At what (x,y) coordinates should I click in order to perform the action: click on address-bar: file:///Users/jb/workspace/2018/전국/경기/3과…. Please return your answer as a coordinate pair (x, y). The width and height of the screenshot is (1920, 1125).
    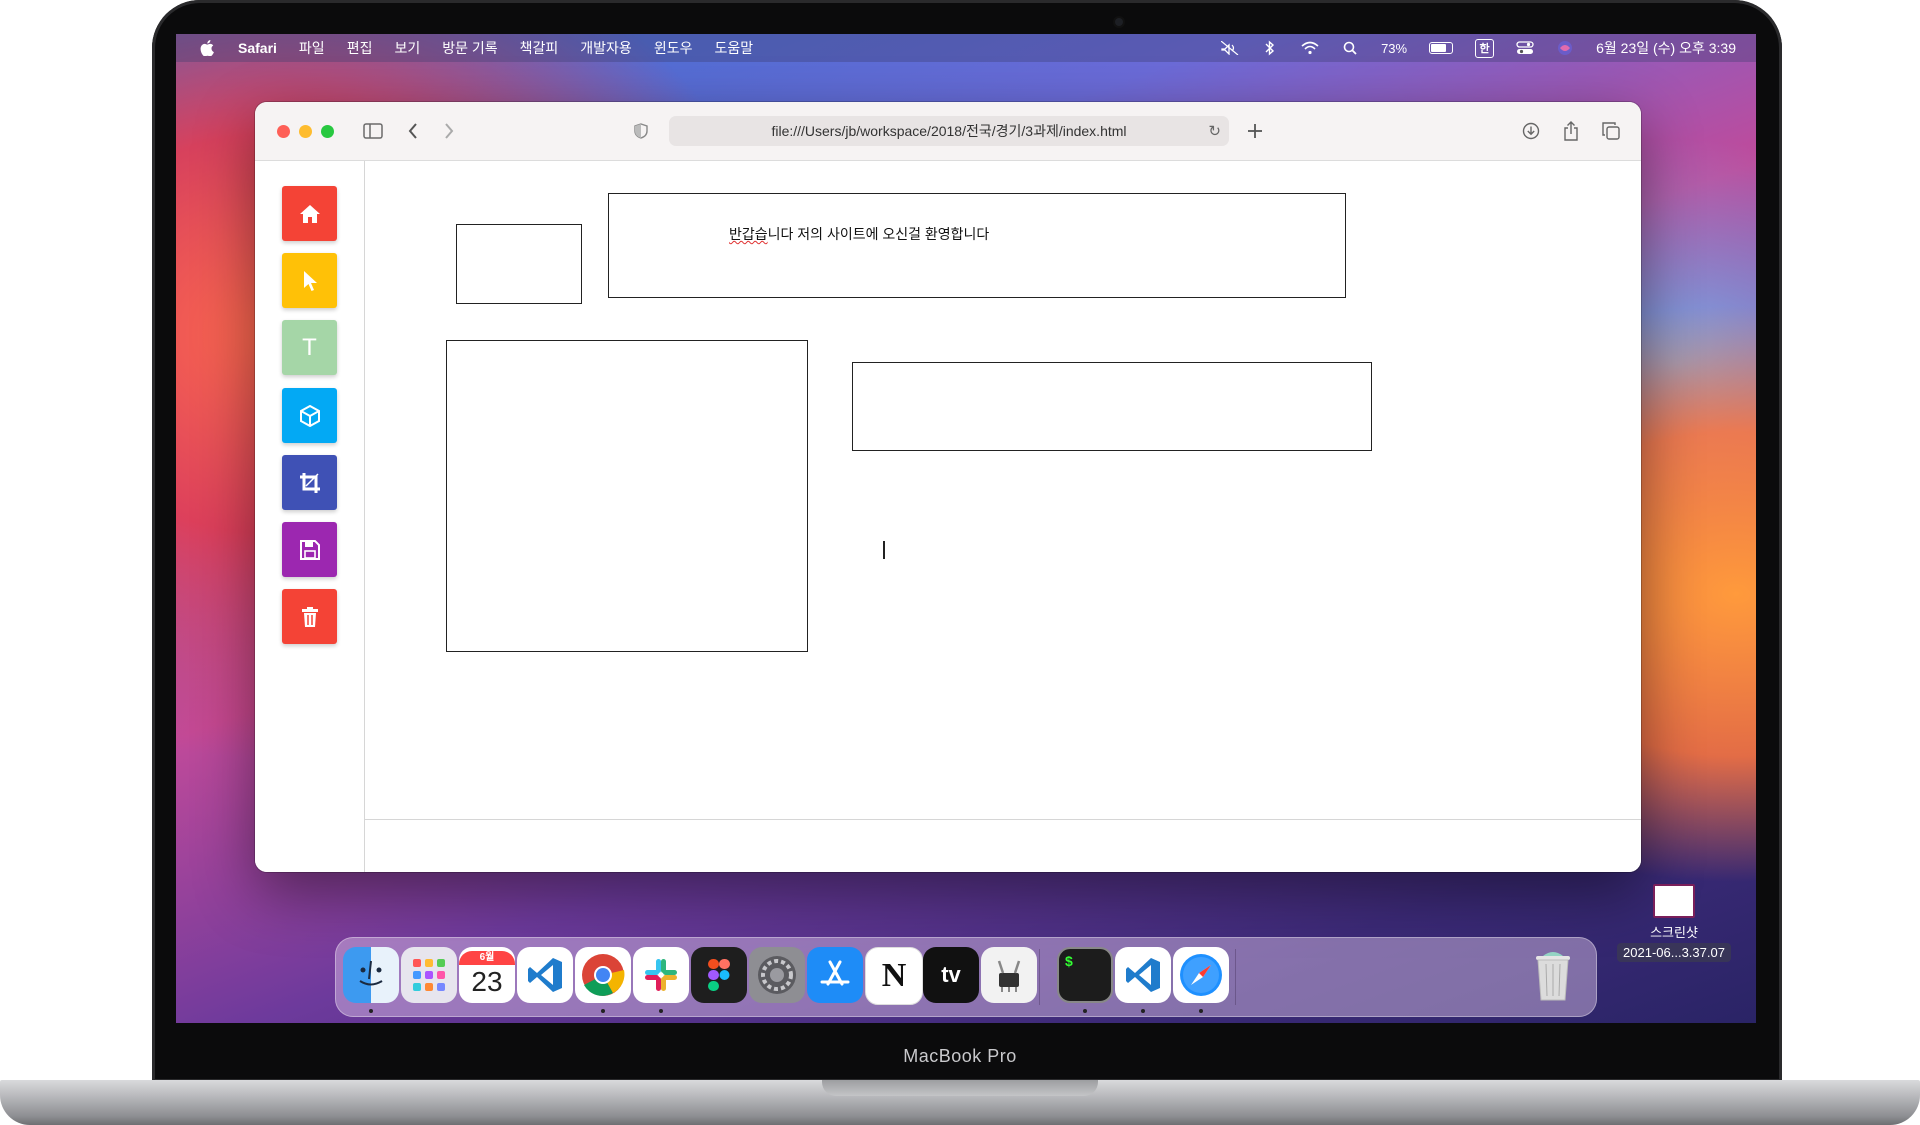
    Looking at the image, I should click on (949, 131).